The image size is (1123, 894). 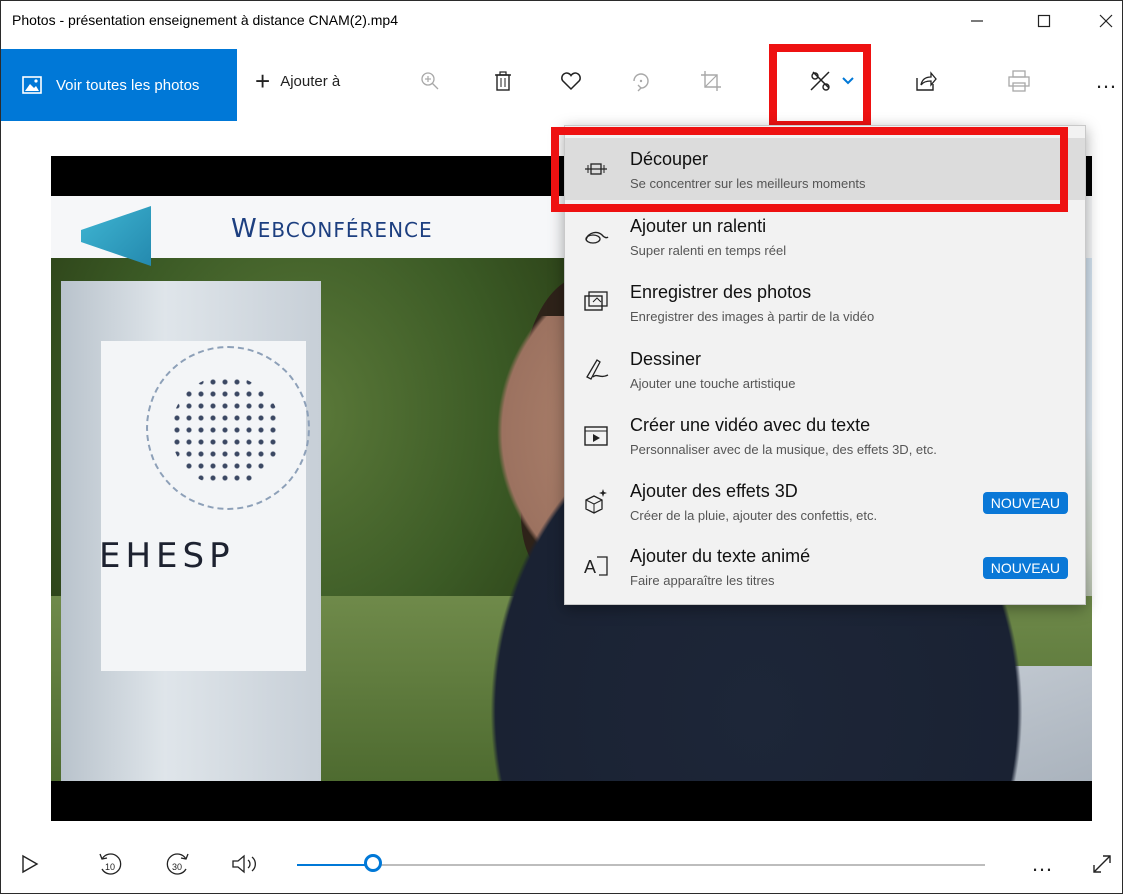 I want to click on rotate-button, so click(x=641, y=81).